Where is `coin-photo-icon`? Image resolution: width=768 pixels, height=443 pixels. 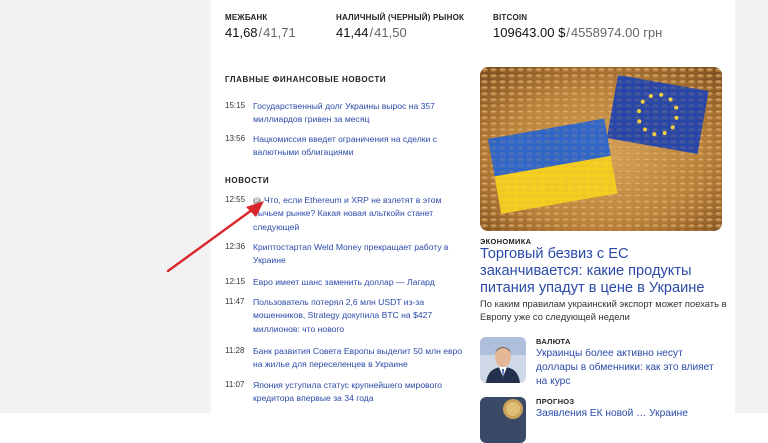 coin-photo-icon is located at coordinates (503, 420).